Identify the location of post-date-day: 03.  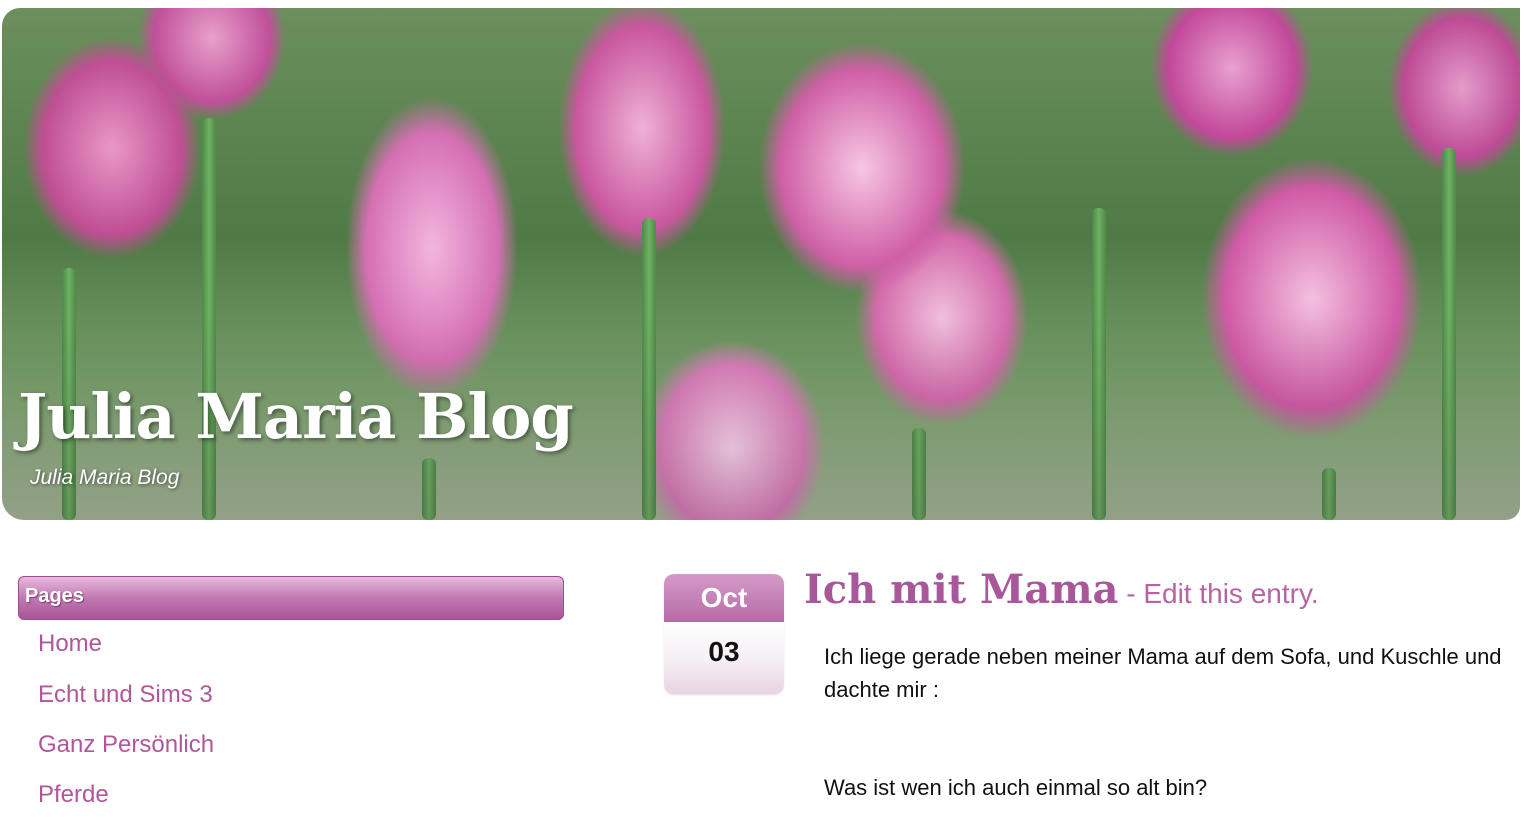
(724, 658).